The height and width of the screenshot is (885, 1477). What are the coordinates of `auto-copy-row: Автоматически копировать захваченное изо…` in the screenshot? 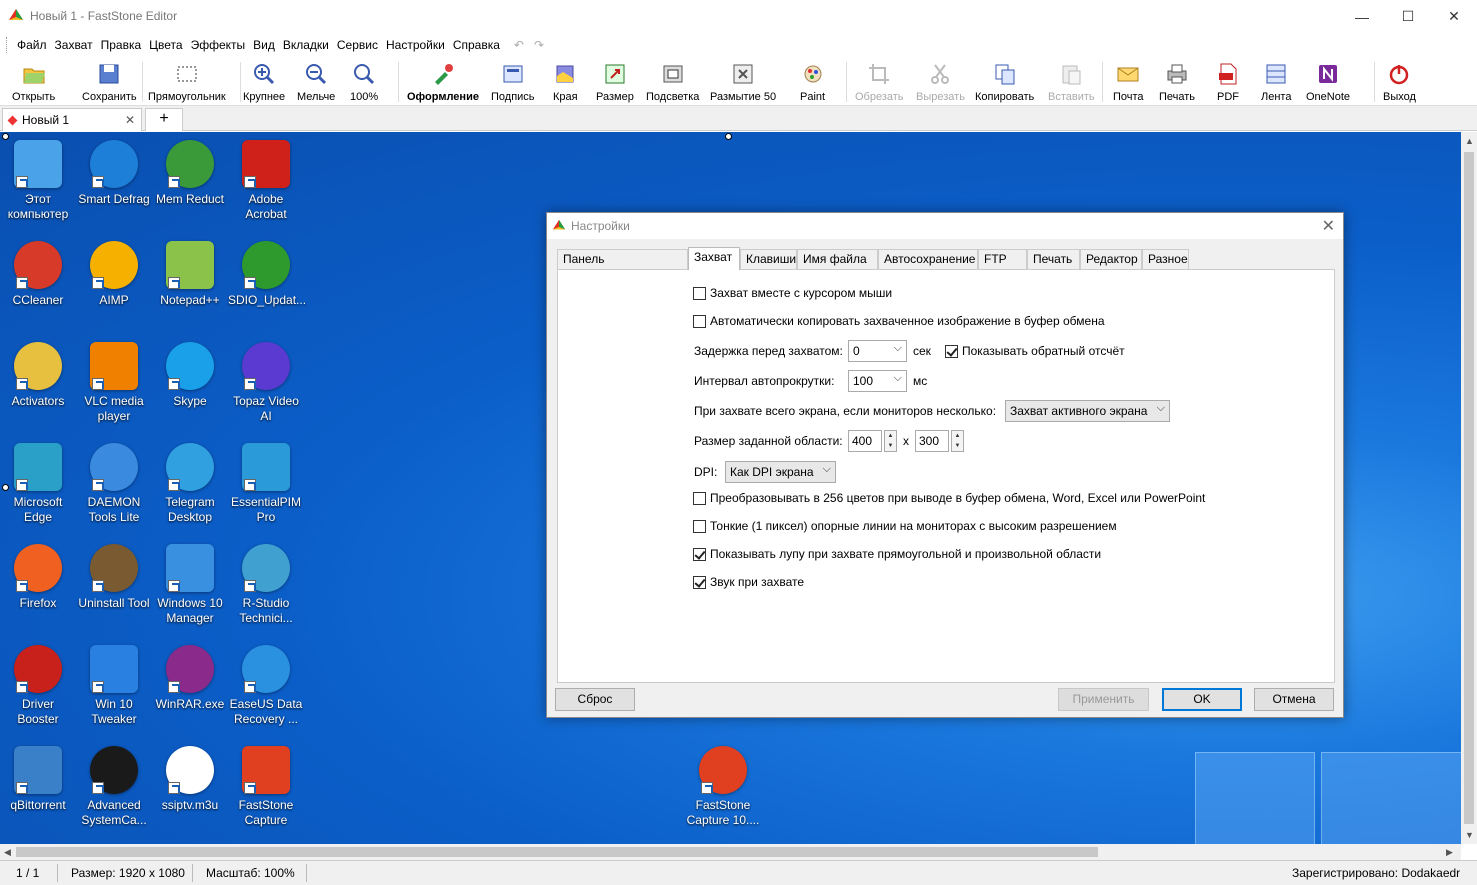 It's located at (899, 321).